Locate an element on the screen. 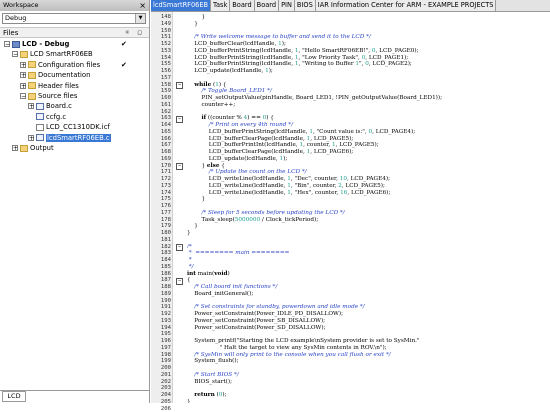 This screenshot has width=550, height=412. line-number: 186 is located at coordinates (161, 274).